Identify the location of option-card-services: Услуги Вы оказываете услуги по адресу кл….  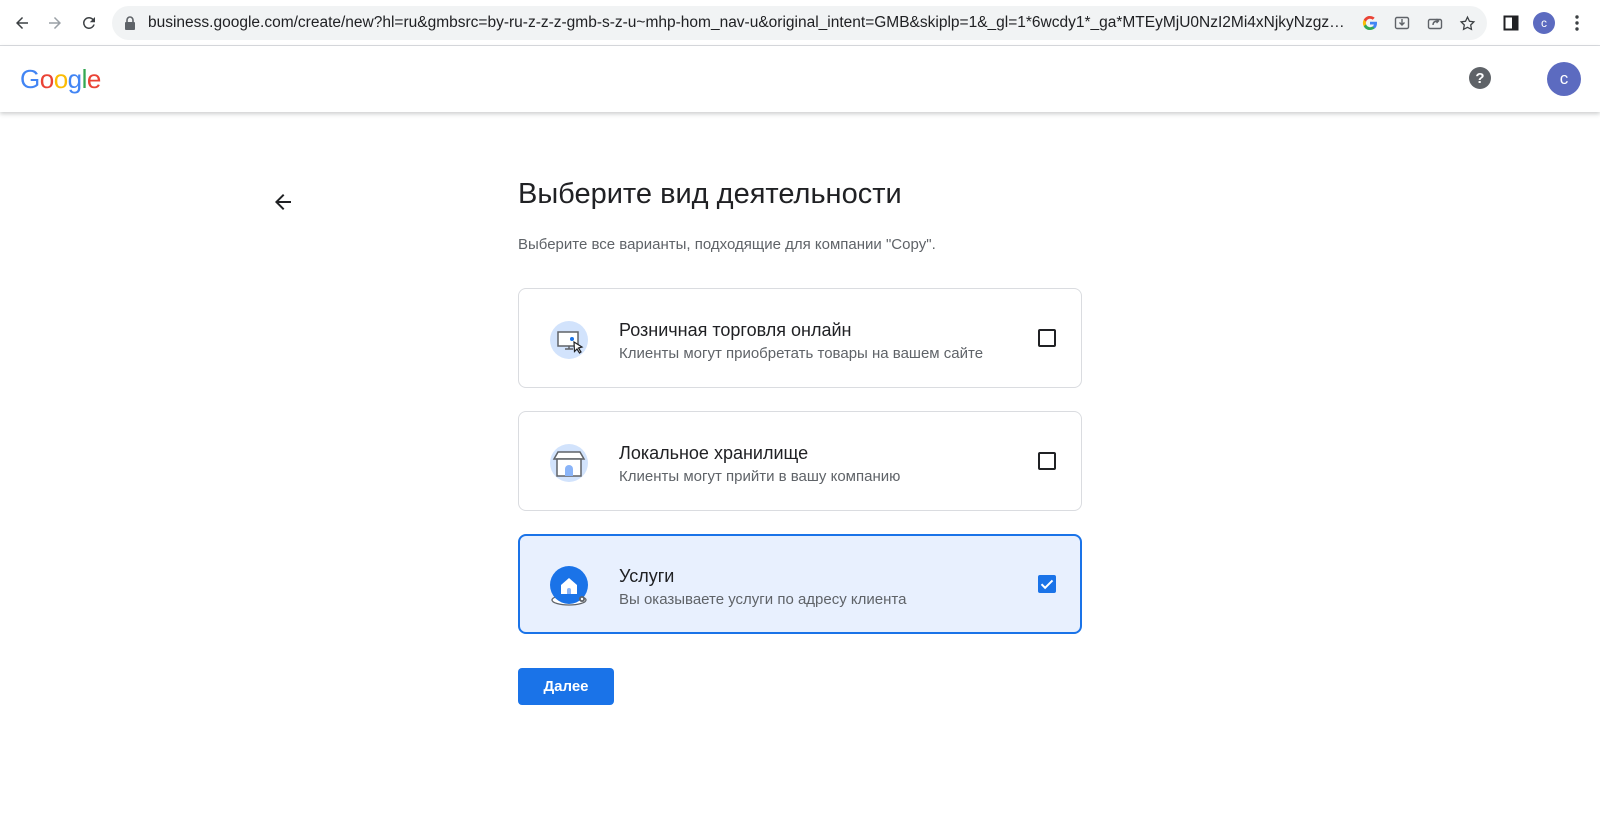
(800, 584).